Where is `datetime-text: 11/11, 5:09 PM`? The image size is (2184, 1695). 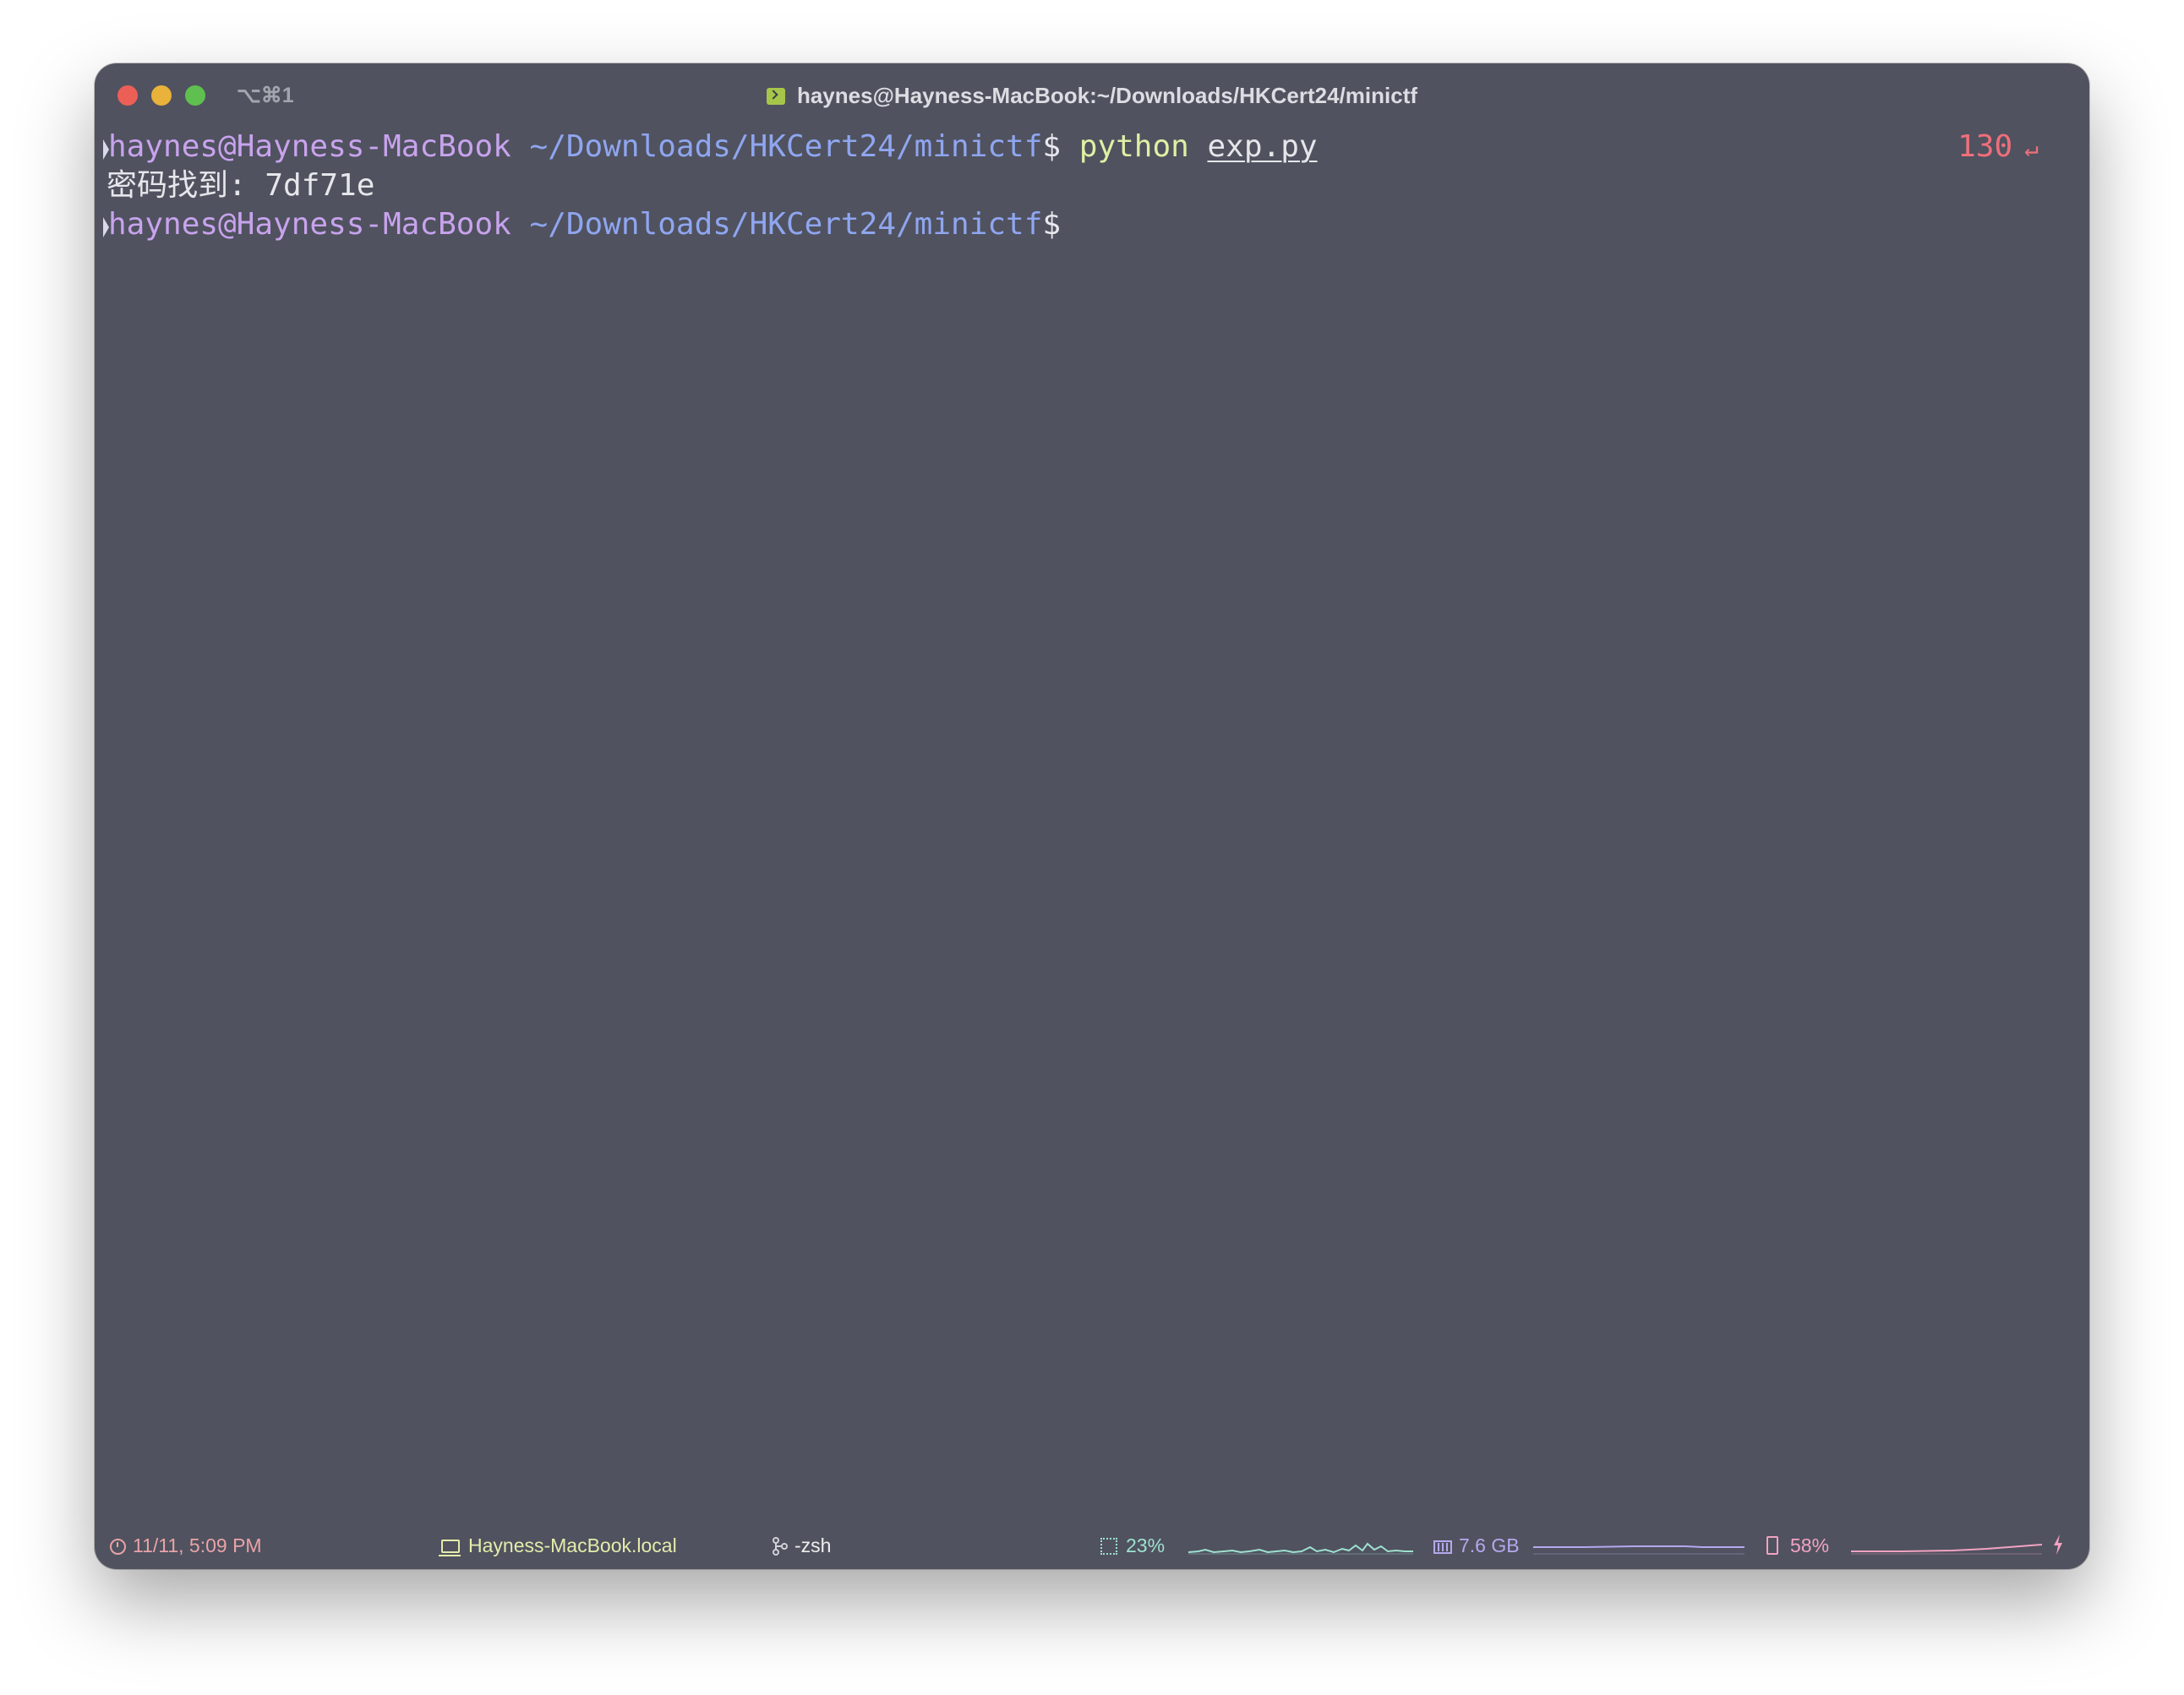 datetime-text: 11/11, 5:09 PM is located at coordinates (197, 1545).